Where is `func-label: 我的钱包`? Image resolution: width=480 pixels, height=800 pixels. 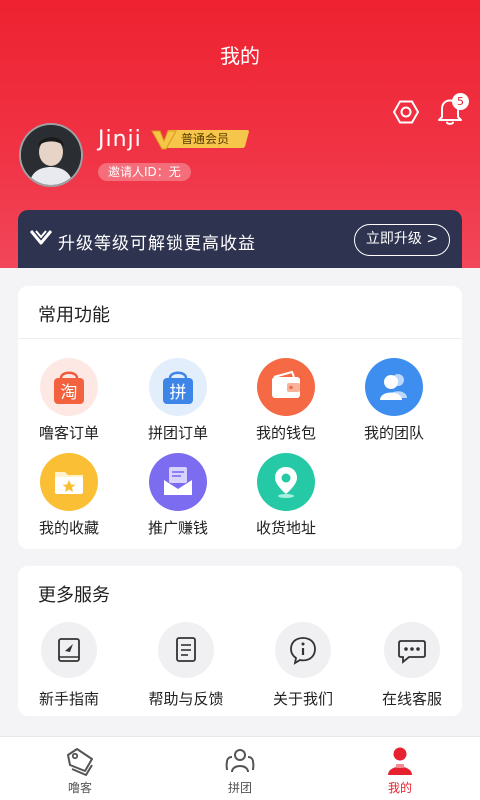
func-label: 我的钱包 is located at coordinates (285, 433).